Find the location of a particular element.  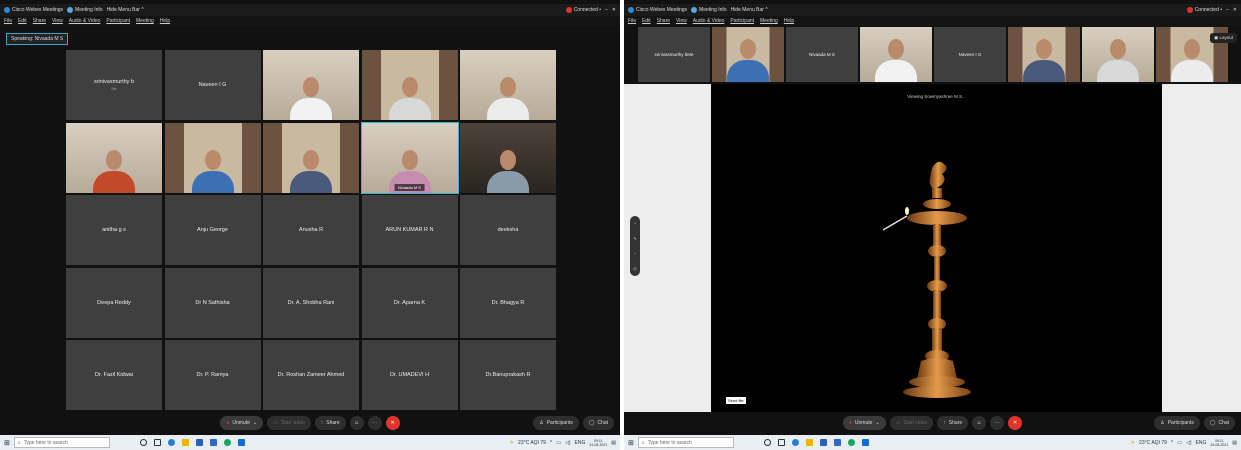

pen-icon: ✎ is located at coordinates (634, 238).